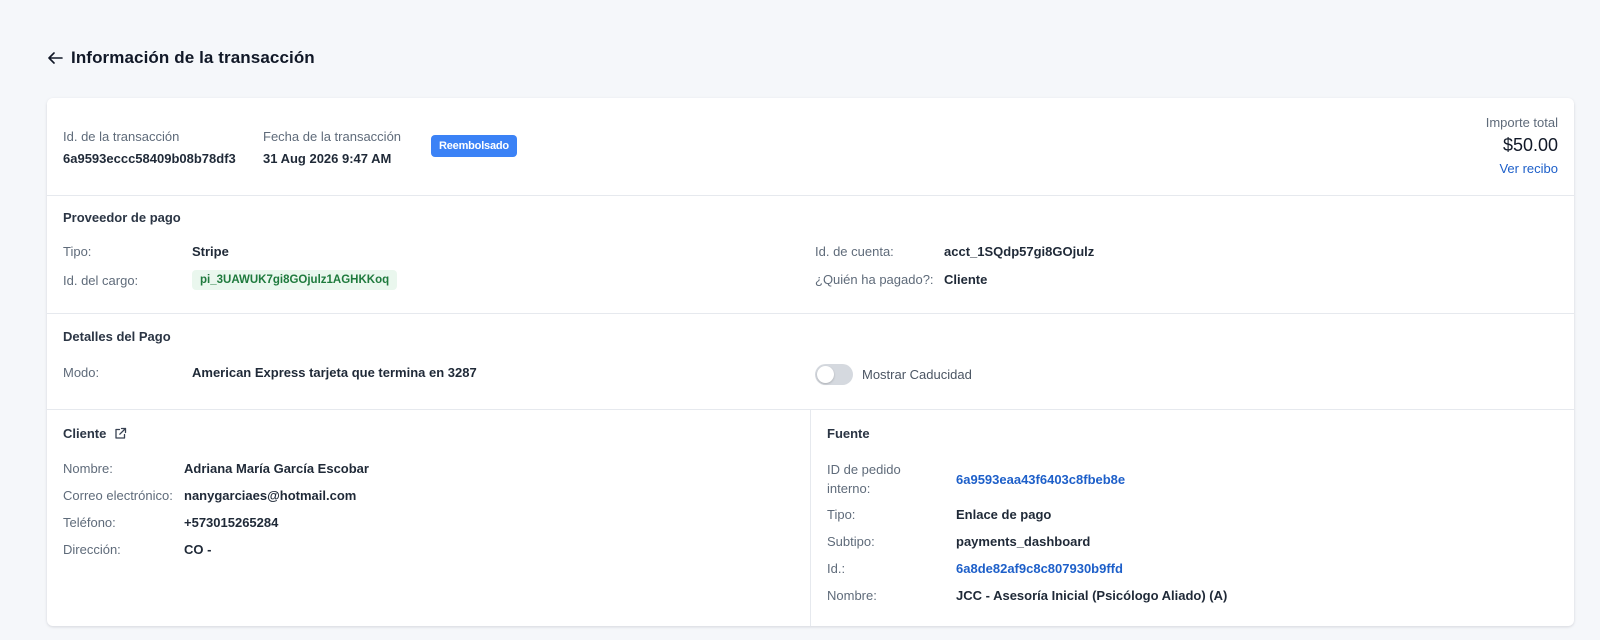 This screenshot has width=1600, height=640. Describe the element at coordinates (327, 158) in the screenshot. I see `transaction-date-value: 31 Aug 2026 9:47 AM` at that location.